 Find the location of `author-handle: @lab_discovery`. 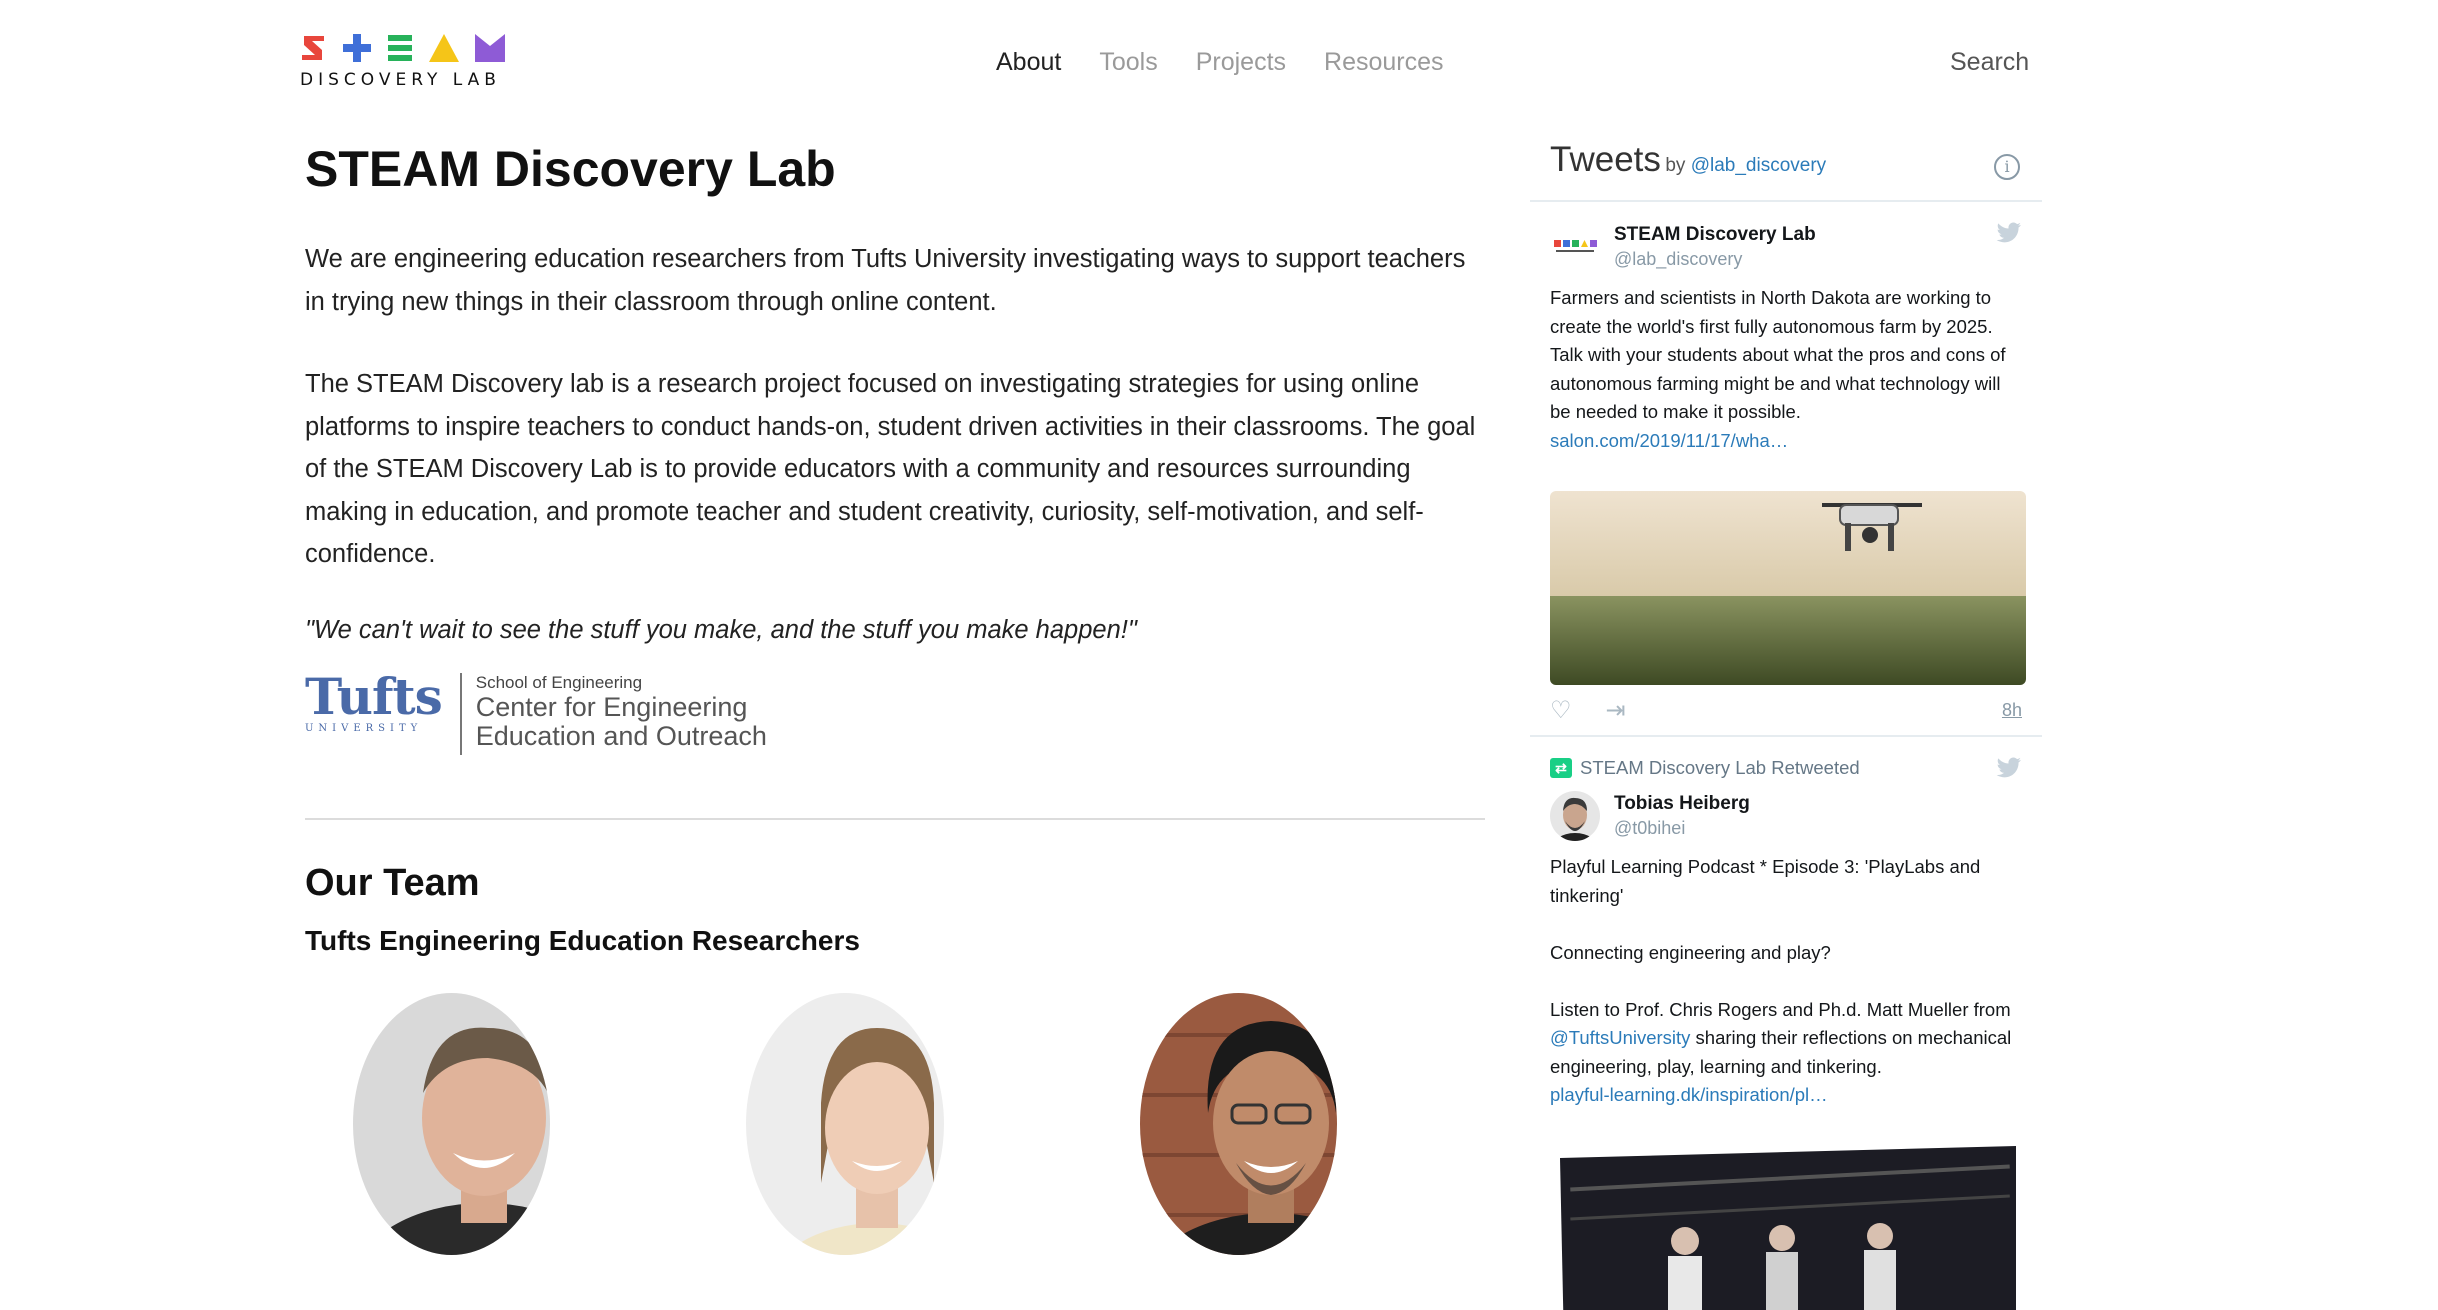

author-handle: @lab_discovery is located at coordinates (1715, 259).